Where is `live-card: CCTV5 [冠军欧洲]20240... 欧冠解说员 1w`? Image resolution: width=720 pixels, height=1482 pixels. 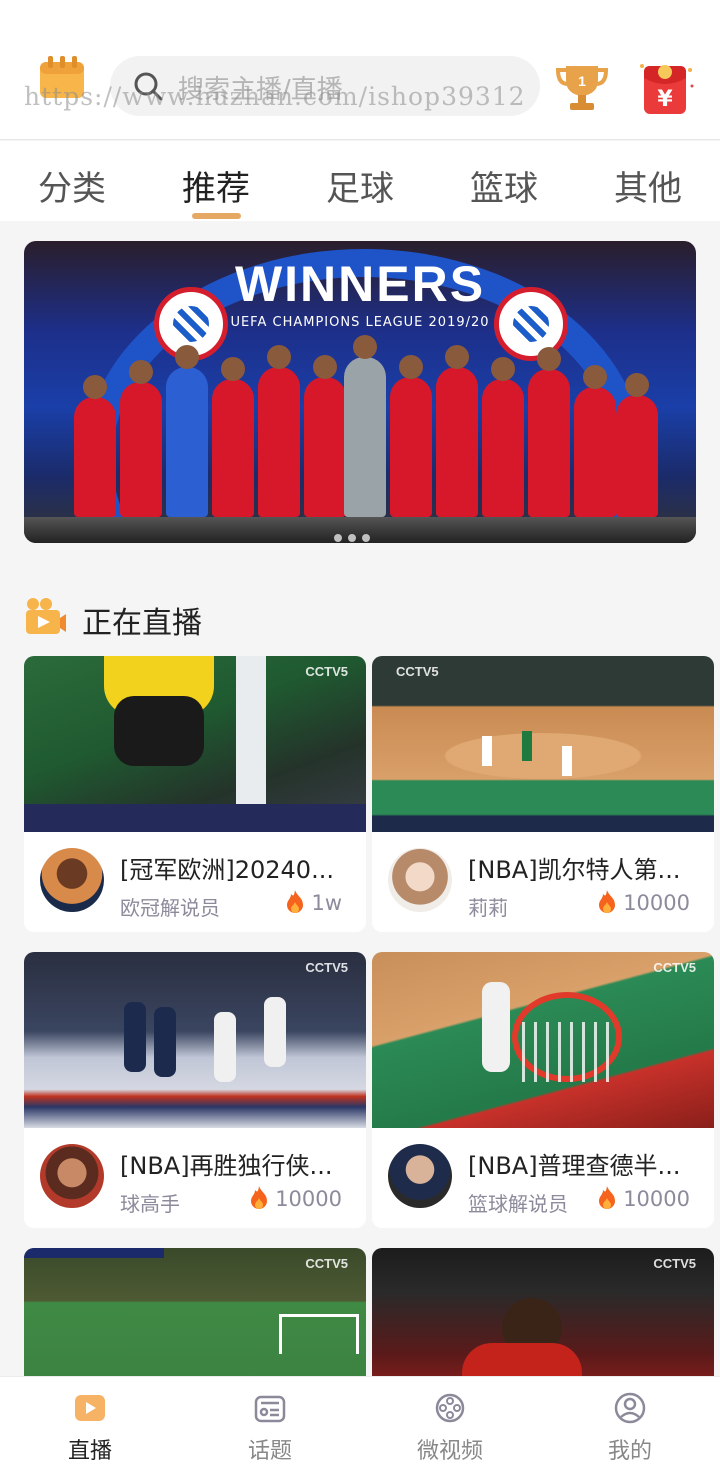 live-card: CCTV5 [冠军欧洲]20240... 欧冠解说员 1w is located at coordinates (195, 794).